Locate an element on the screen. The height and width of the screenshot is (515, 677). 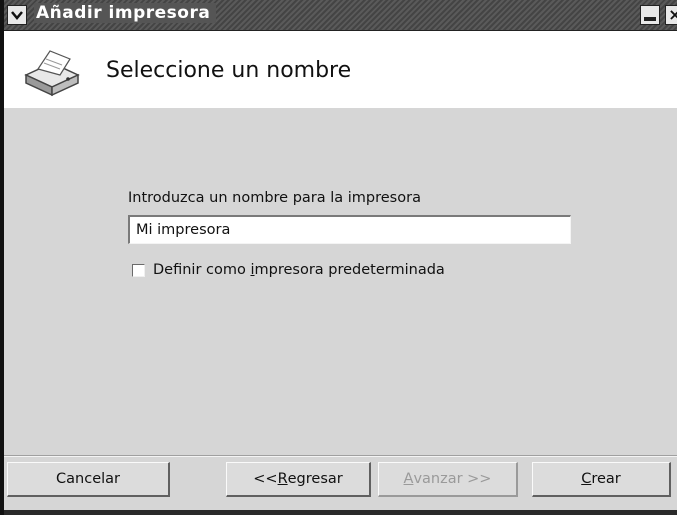
window-bottom-border is located at coordinates (340, 512).